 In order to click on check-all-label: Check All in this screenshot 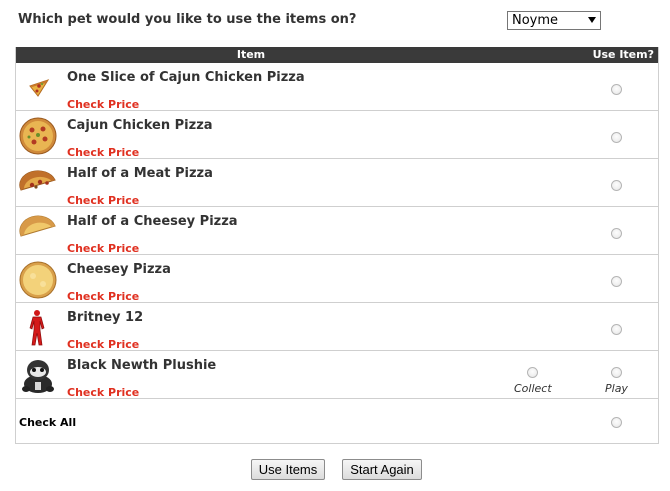, I will do `click(48, 422)`.